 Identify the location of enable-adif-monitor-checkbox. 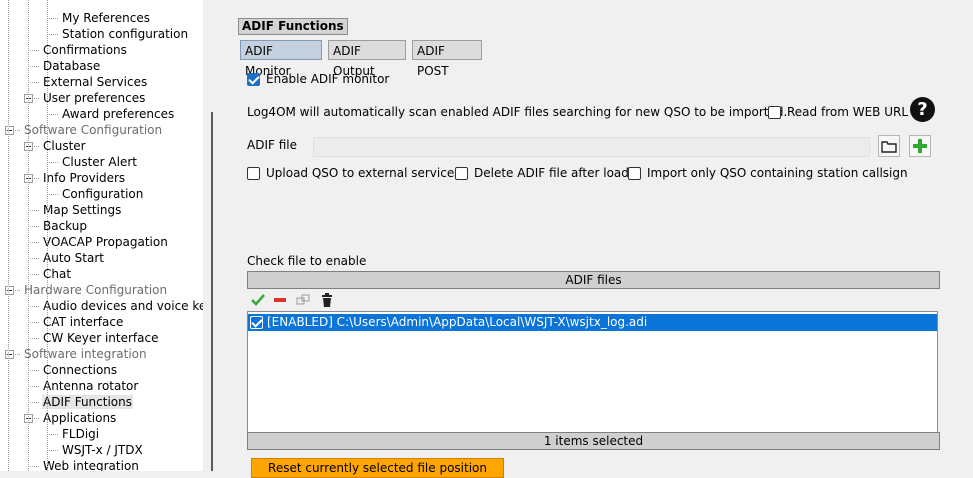
(253, 79).